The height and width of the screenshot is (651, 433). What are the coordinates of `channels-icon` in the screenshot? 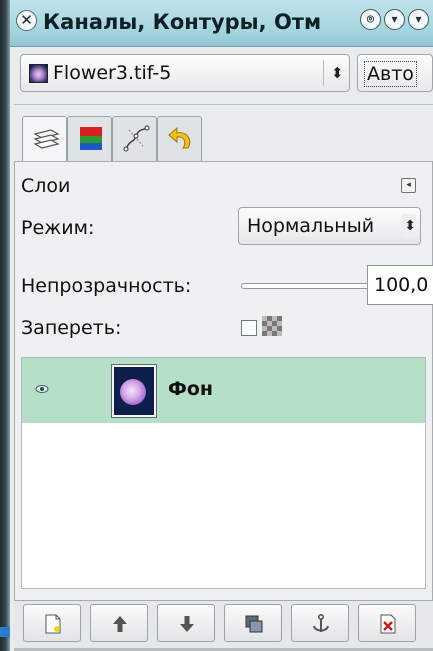 It's located at (91, 138).